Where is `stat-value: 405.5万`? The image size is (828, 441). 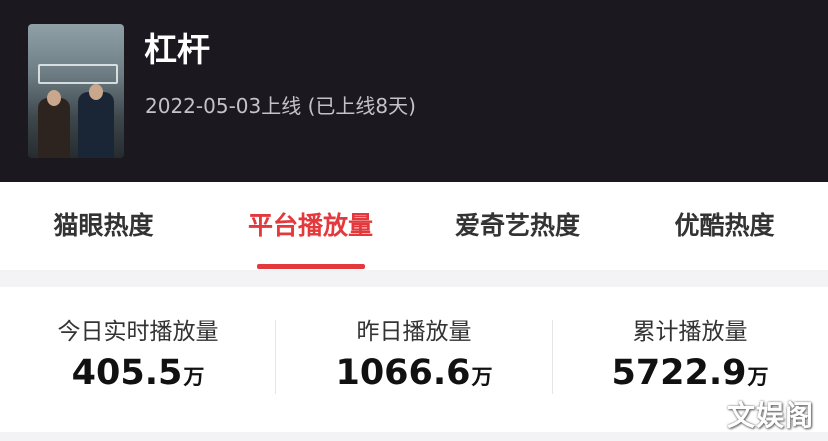
stat-value: 405.5万 is located at coordinates (138, 376).